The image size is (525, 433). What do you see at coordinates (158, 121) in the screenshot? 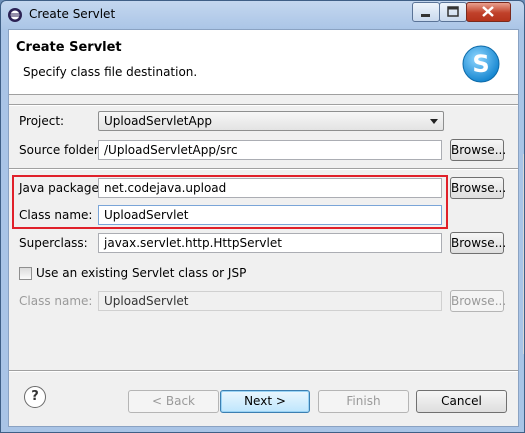
I see `project-value: UploadServletApp` at bounding box center [158, 121].